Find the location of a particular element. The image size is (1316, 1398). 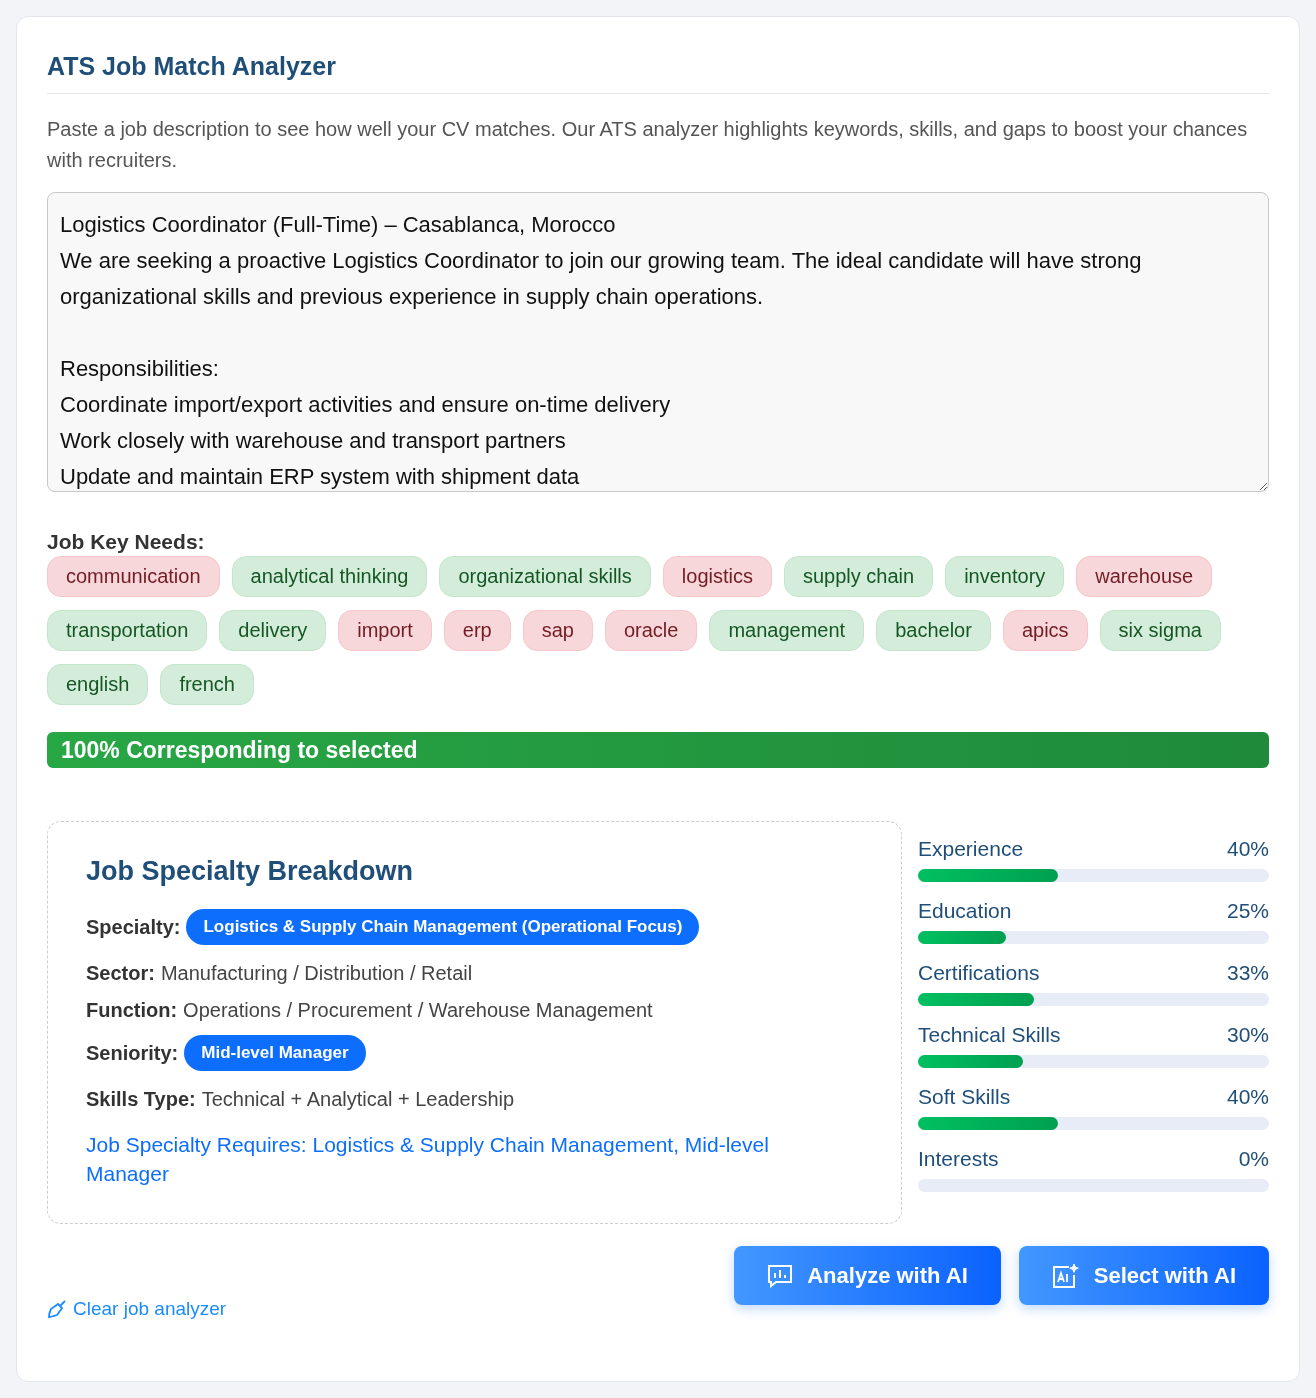

field-label: Seniority: is located at coordinates (132, 1053).